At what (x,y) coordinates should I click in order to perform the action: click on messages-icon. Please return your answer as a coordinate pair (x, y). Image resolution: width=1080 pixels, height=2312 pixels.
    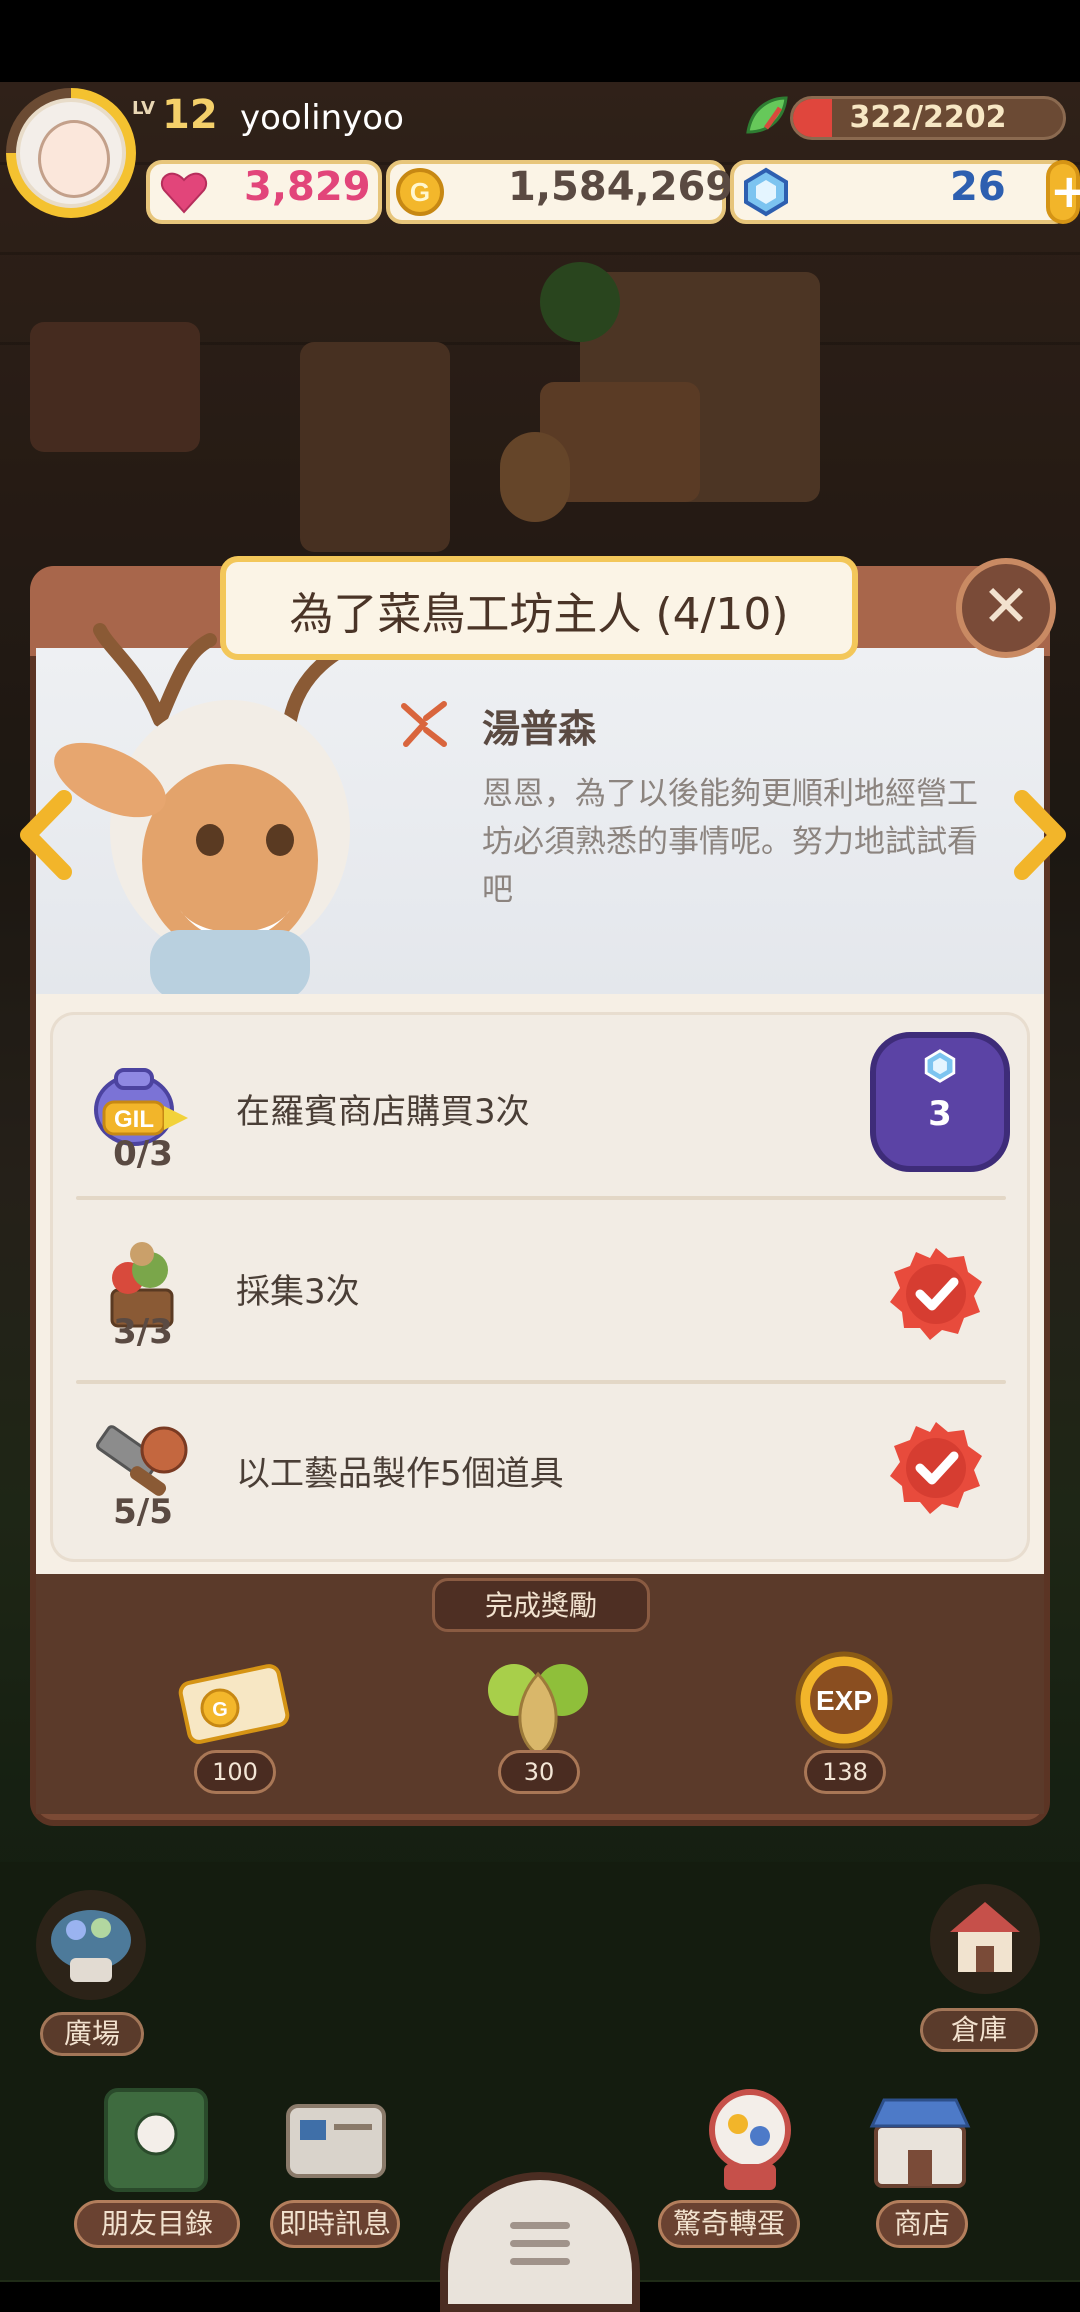
    Looking at the image, I should click on (336, 2141).